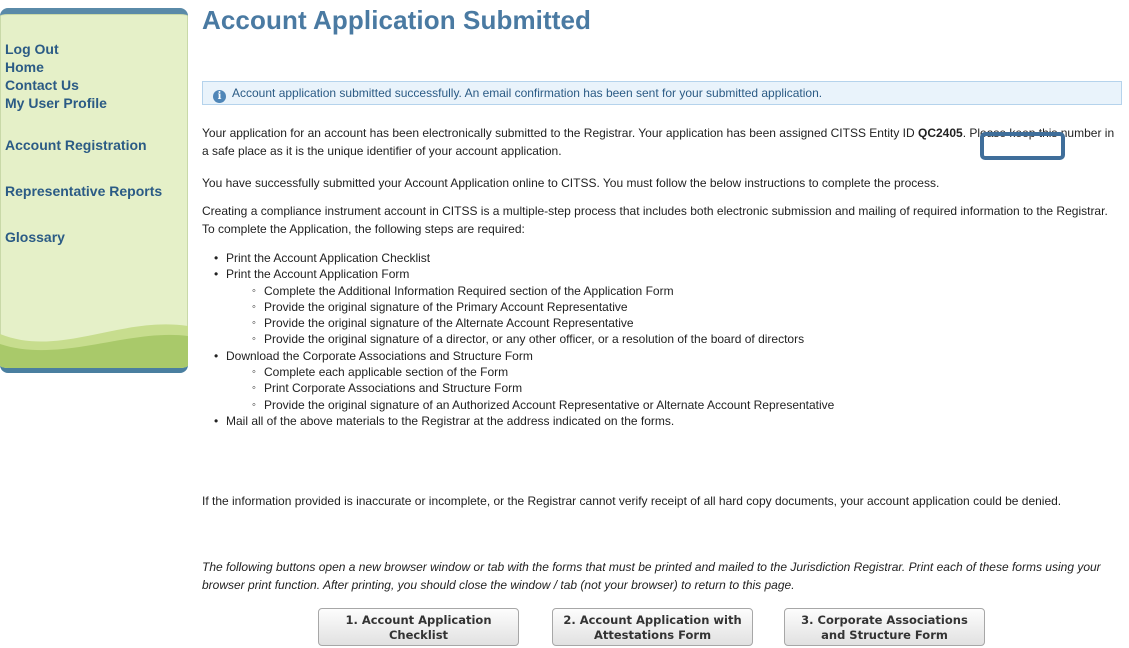 Image resolution: width=1129 pixels, height=648 pixels. Describe the element at coordinates (219, 96) in the screenshot. I see `info-icon: i` at that location.